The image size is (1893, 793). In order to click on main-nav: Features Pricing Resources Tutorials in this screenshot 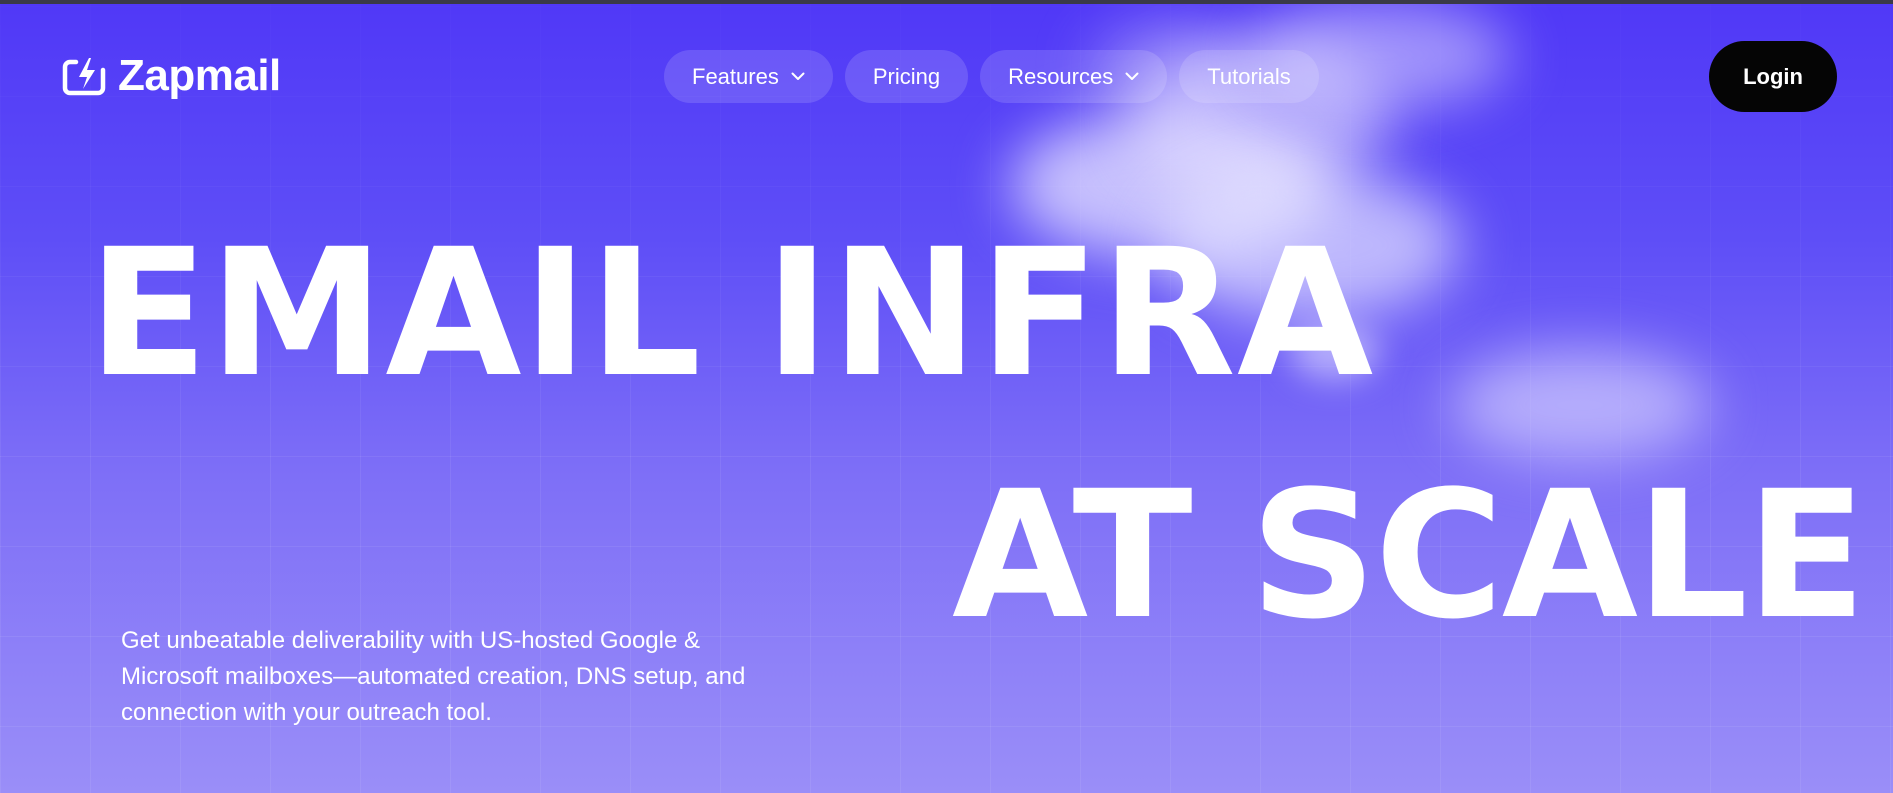, I will do `click(991, 76)`.